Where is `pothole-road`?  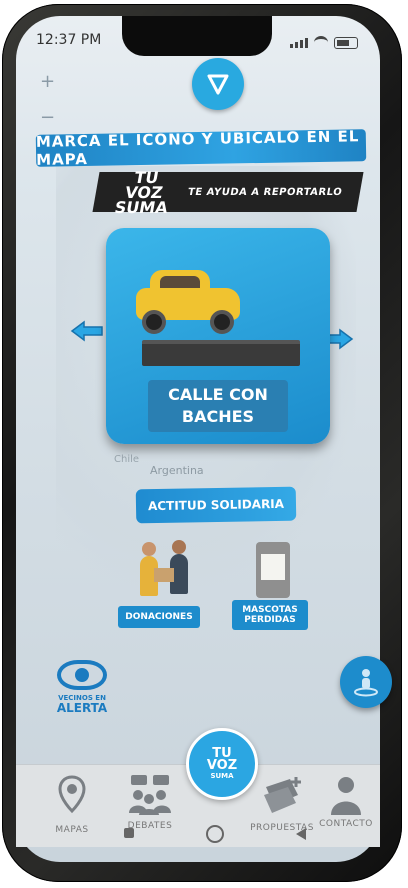 pothole-road is located at coordinates (221, 353).